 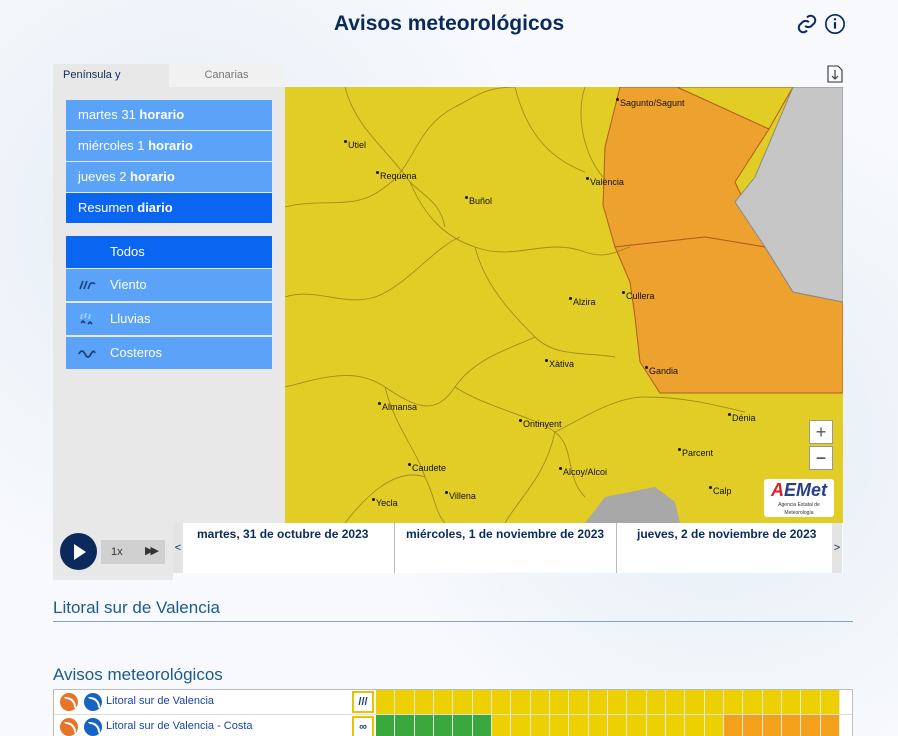 What do you see at coordinates (385, 503) in the screenshot?
I see `city-yecla: Yecla` at bounding box center [385, 503].